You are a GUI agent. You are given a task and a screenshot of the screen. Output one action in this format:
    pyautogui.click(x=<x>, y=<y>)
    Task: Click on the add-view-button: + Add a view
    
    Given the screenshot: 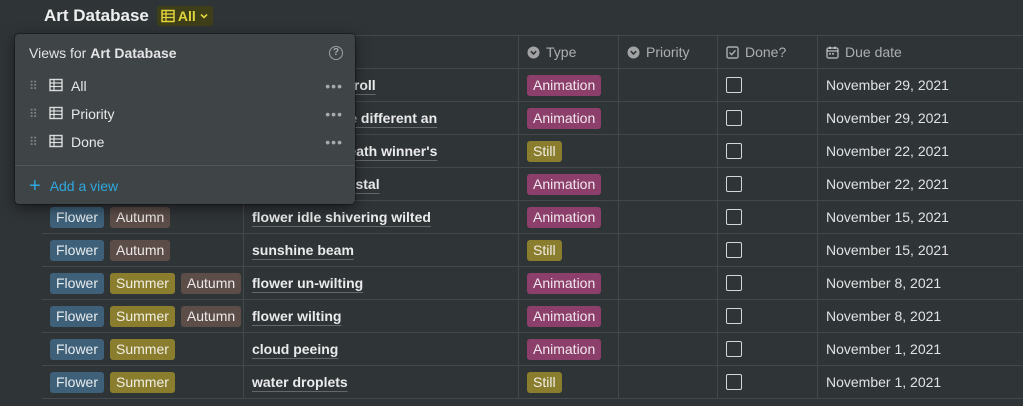 What is the action you would take?
    pyautogui.click(x=185, y=186)
    